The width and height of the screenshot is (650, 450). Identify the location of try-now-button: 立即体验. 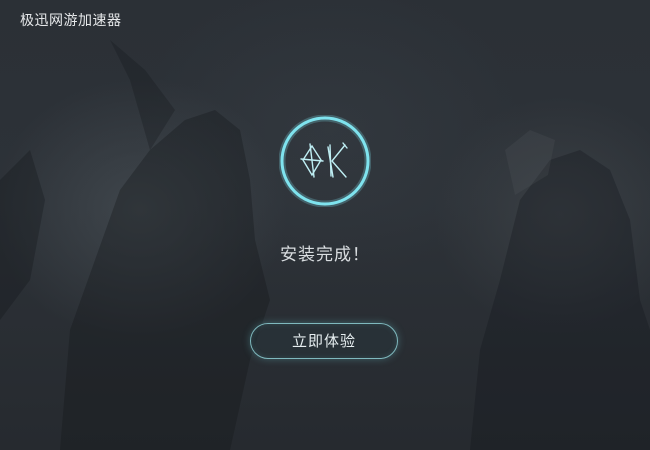
(324, 341).